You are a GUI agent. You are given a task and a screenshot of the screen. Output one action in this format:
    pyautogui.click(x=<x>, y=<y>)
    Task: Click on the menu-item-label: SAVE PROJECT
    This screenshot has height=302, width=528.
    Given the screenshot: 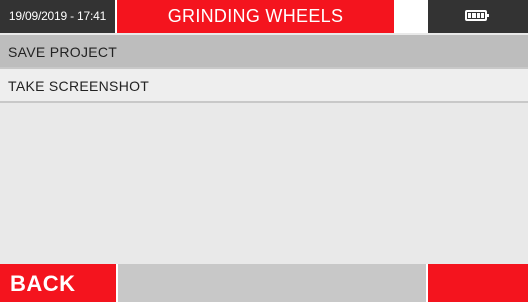 What is the action you would take?
    pyautogui.click(x=63, y=52)
    